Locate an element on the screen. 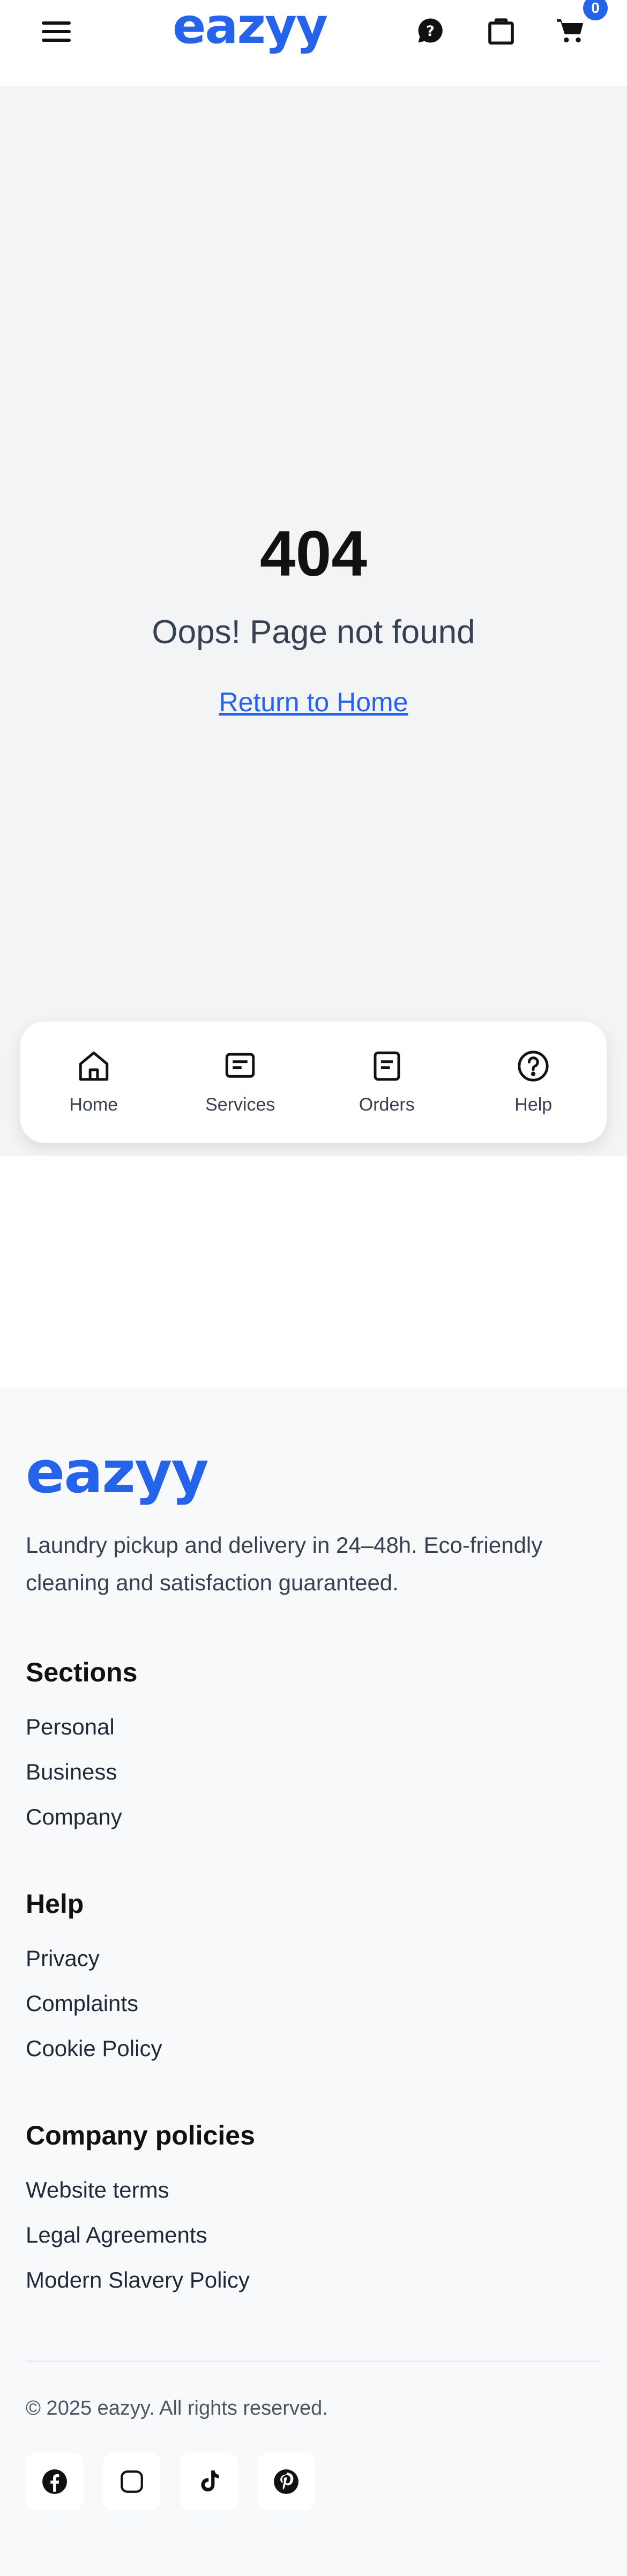  footer-link-cookie-policy: Cookie Policy is located at coordinates (94, 2049).